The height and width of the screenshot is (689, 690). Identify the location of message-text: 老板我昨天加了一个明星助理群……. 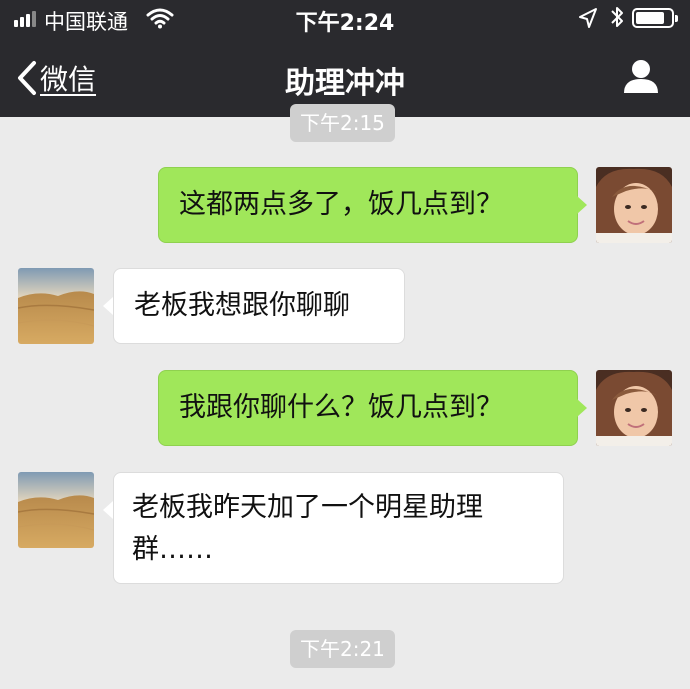
(307, 528).